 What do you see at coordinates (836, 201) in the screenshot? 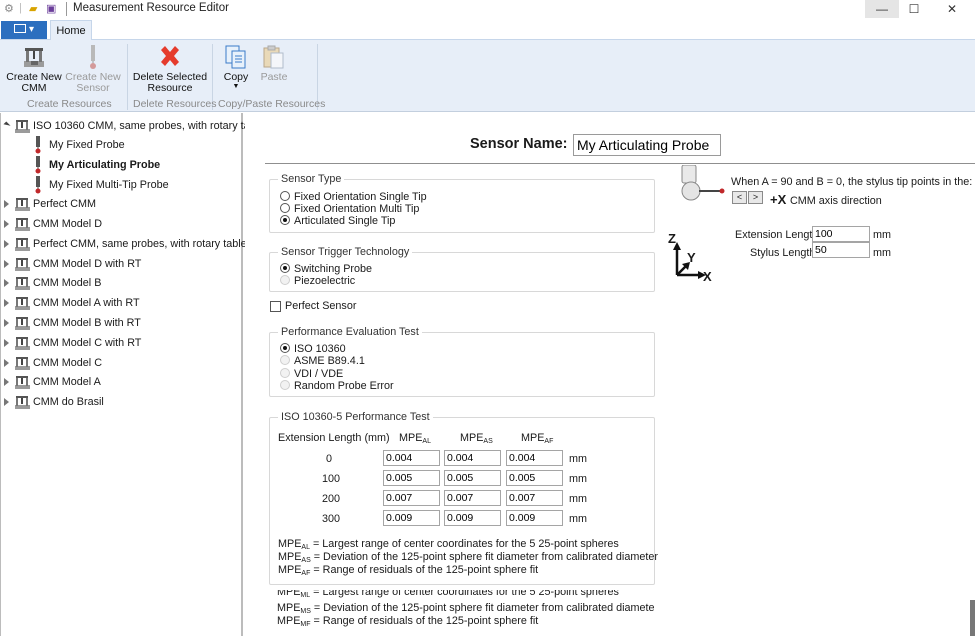
I see `direction-axis-suffix: CMM axis direction` at bounding box center [836, 201].